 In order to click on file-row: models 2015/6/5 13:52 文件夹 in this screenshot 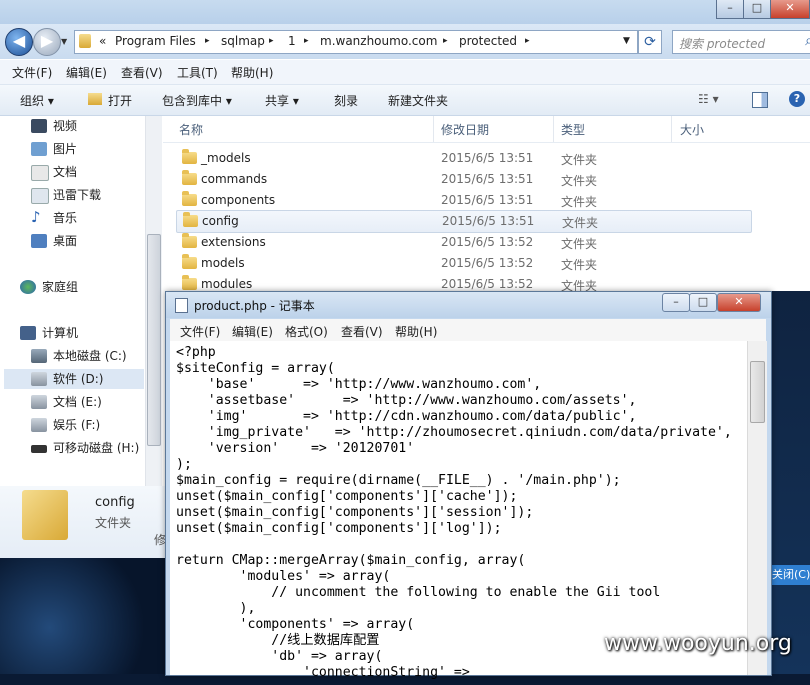, I will do `click(463, 263)`.